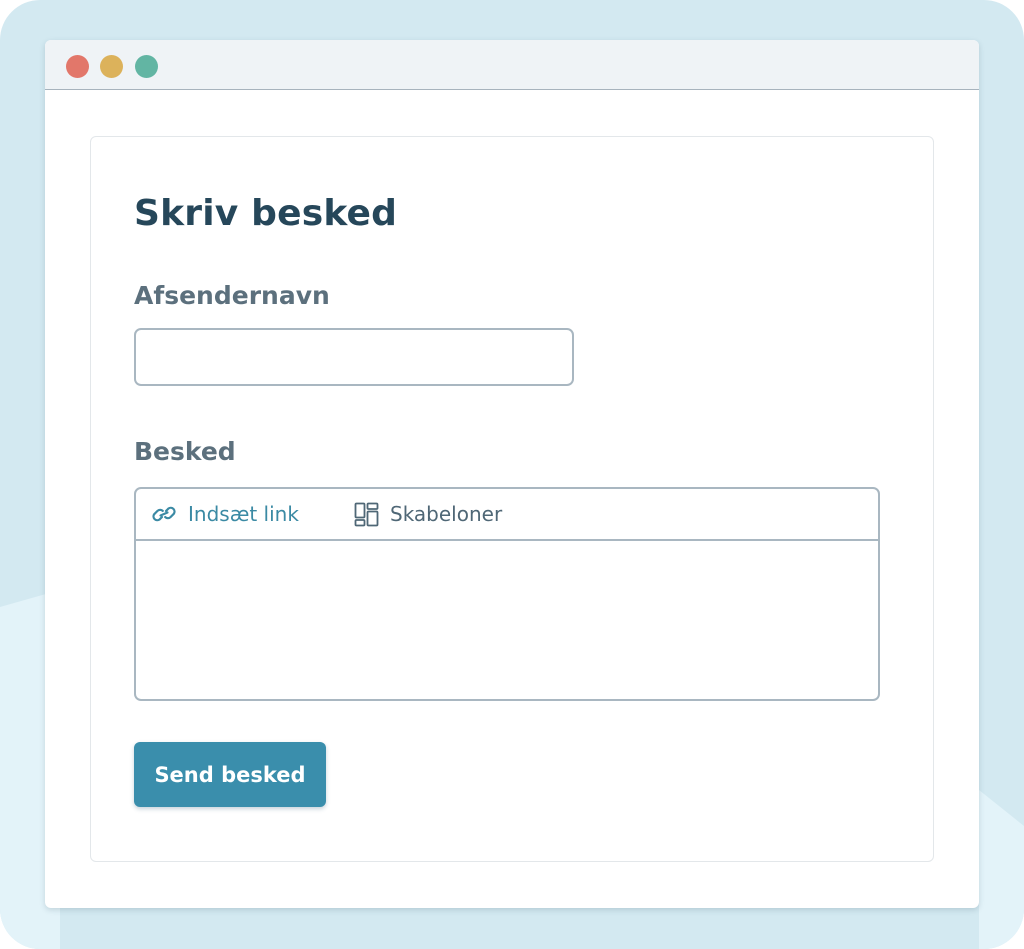  Describe the element at coordinates (507, 515) in the screenshot. I see `editor-toolbar: Indsæt link Skabeloner` at that location.